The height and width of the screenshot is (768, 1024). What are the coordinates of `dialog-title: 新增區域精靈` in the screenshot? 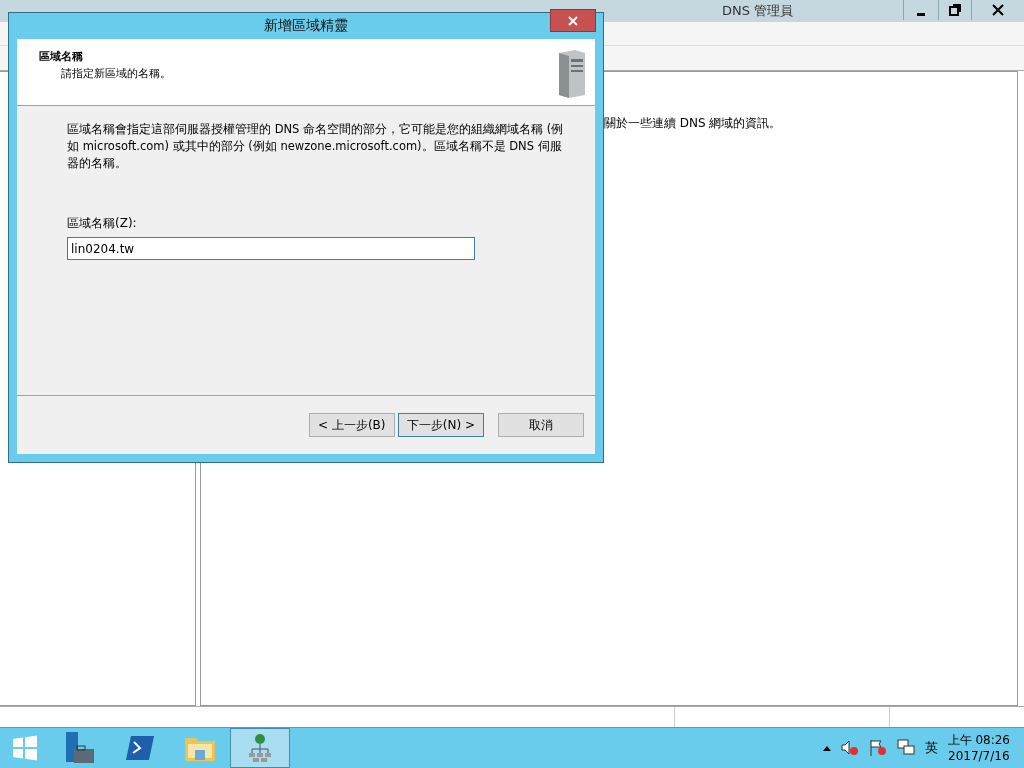 It's located at (306, 26).